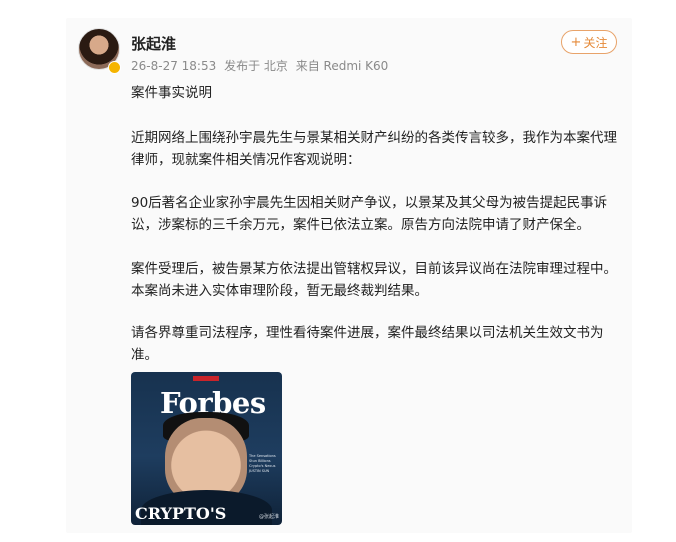  What do you see at coordinates (342, 66) in the screenshot?
I see `post-device: 来自 Redmi K60` at bounding box center [342, 66].